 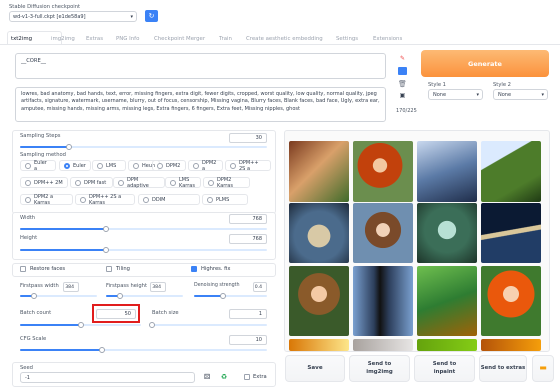 What do you see at coordinates (208, 325) in the screenshot?
I see `batch-size-slider` at bounding box center [208, 325].